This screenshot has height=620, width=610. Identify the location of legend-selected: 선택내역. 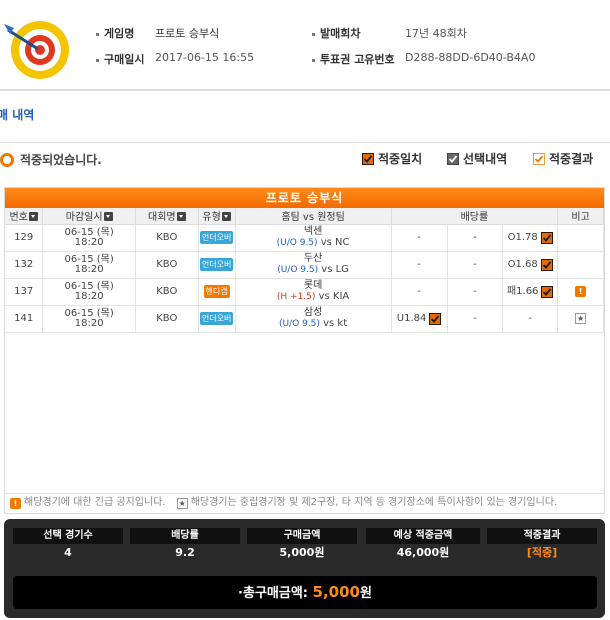
(477, 158).